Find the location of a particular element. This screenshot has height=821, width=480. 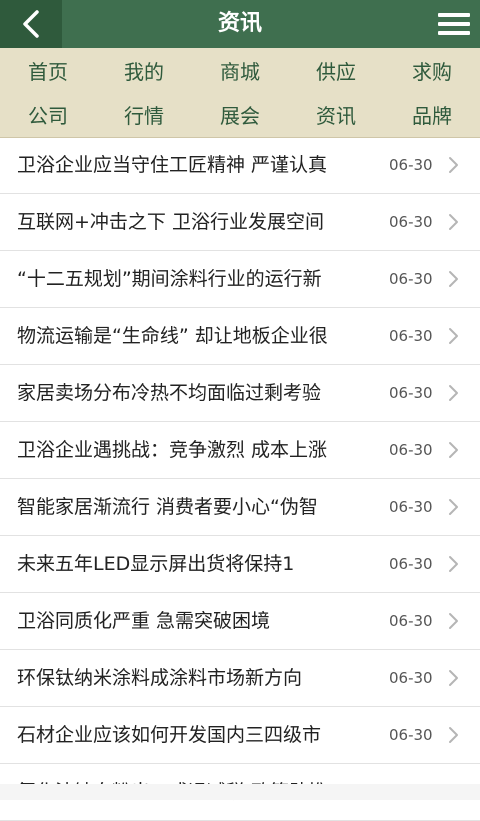

news-title: 卫浴企业应当守住工匠精神 严谨认真 is located at coordinates (172, 165).